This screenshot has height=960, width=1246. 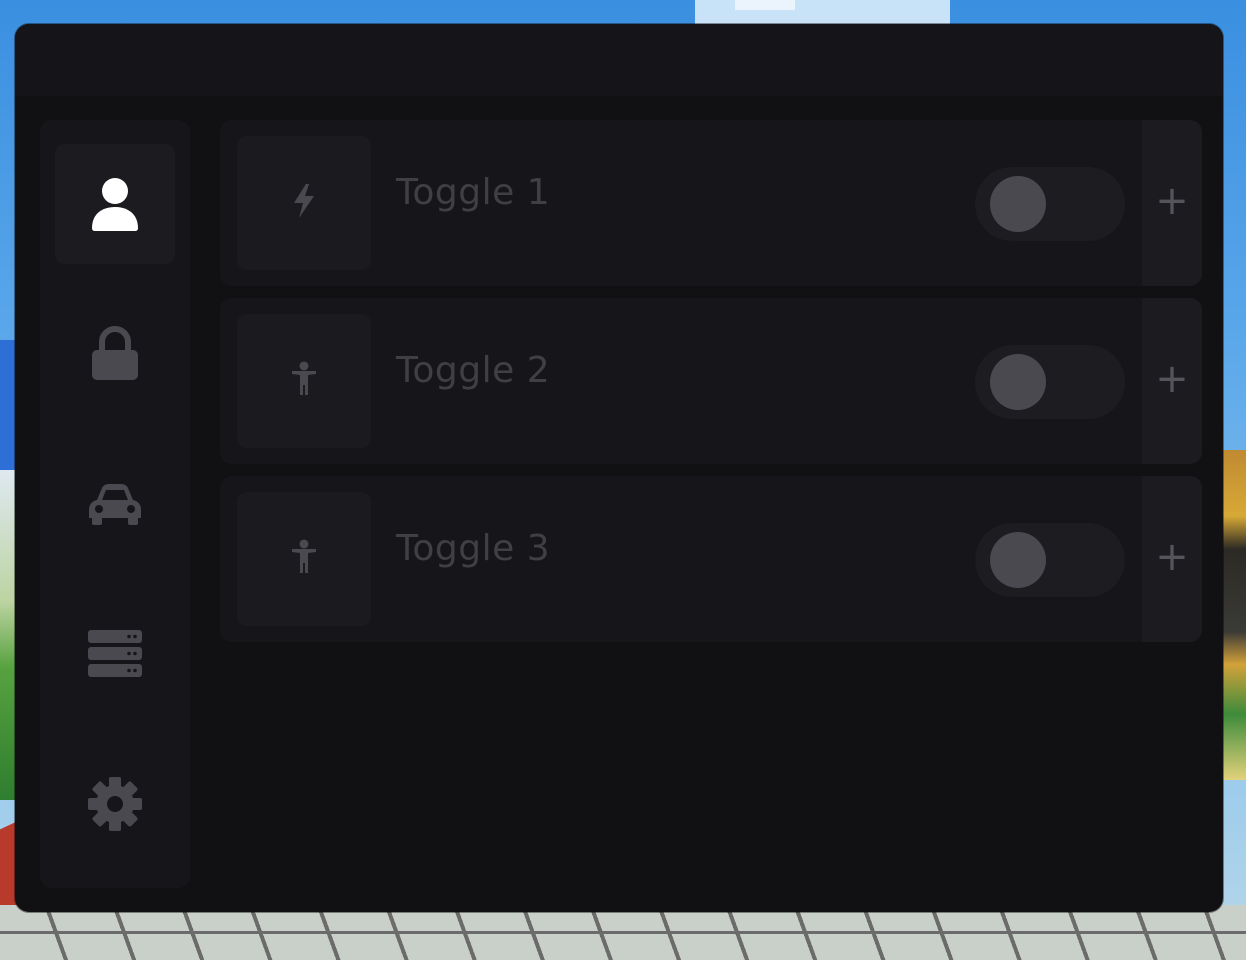 I want to click on toggle-row: Toggle 2 +, so click(x=711, y=381).